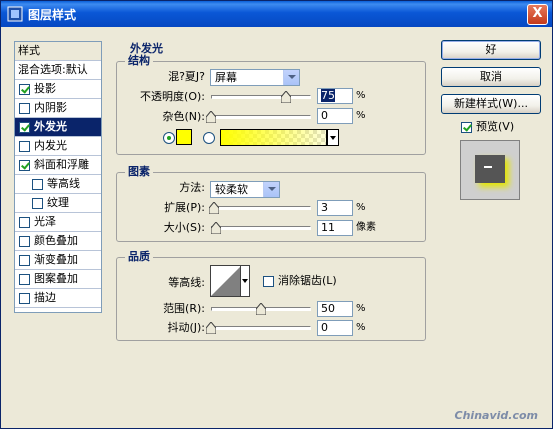 This screenshot has width=553, height=429. Describe the element at coordinates (45, 297) in the screenshot. I see `style-item-label: 描边` at that location.